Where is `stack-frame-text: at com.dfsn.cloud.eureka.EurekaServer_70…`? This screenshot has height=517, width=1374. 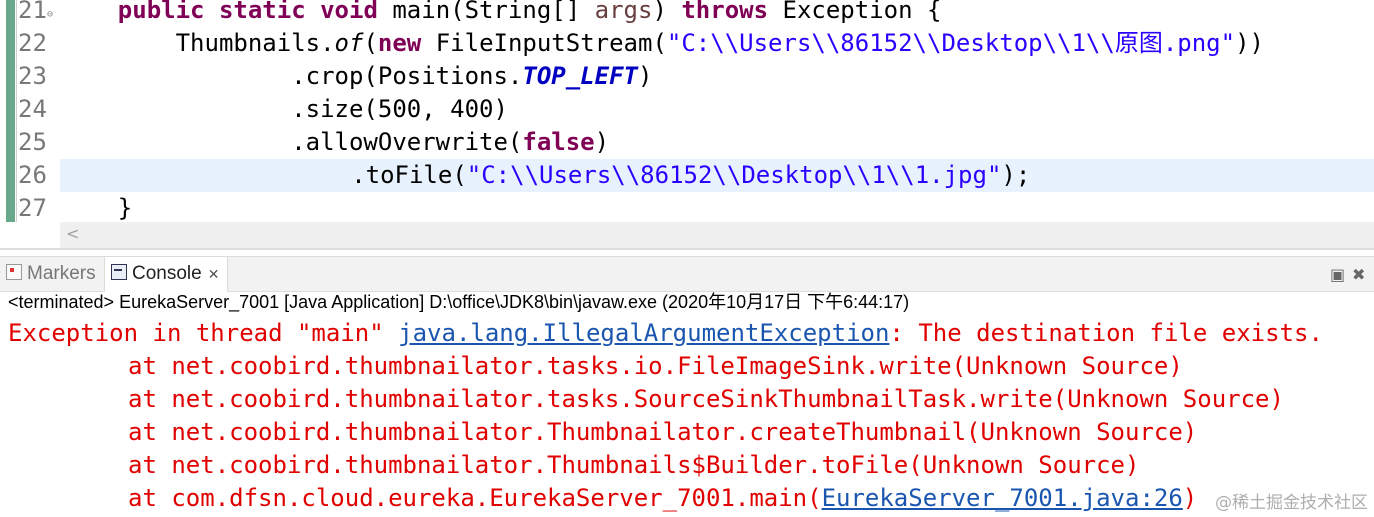
stack-frame-text: at com.dfsn.cloud.eureka.EurekaServer_70… is located at coordinates (475, 498).